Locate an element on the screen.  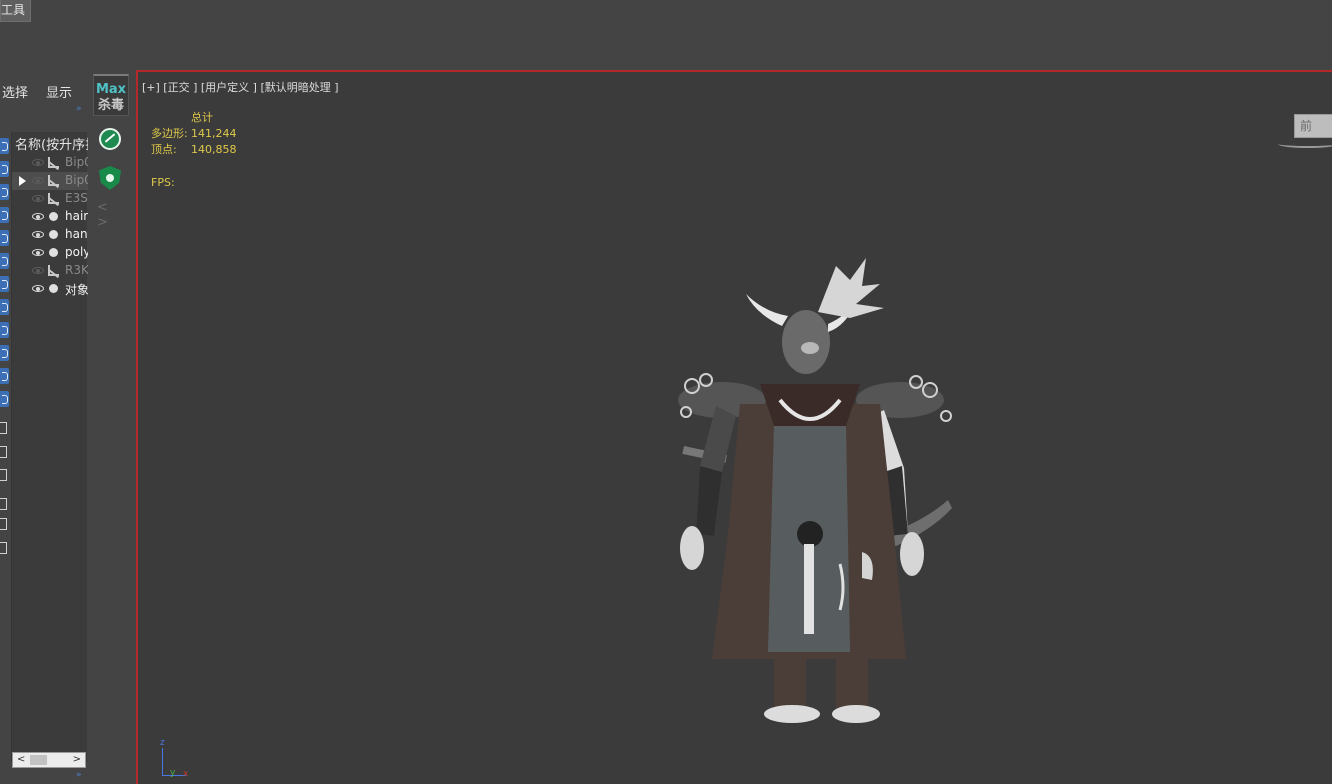
viewcube: 前 is located at coordinates (1313, 126).